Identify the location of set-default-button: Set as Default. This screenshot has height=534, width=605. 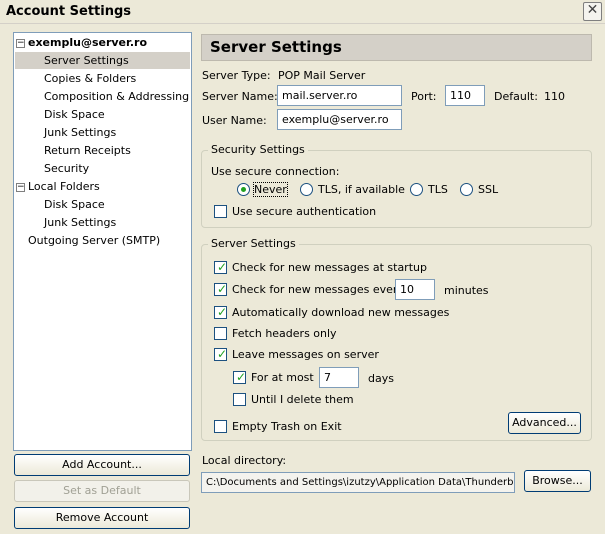
(102, 491).